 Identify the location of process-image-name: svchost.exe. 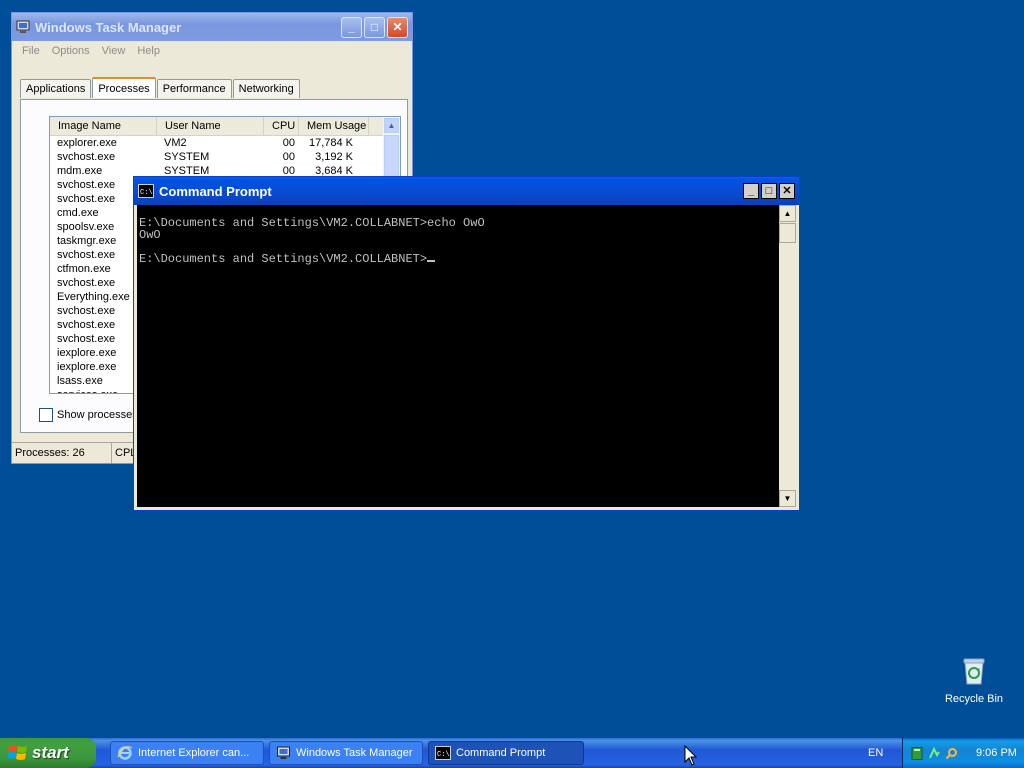
(86, 157).